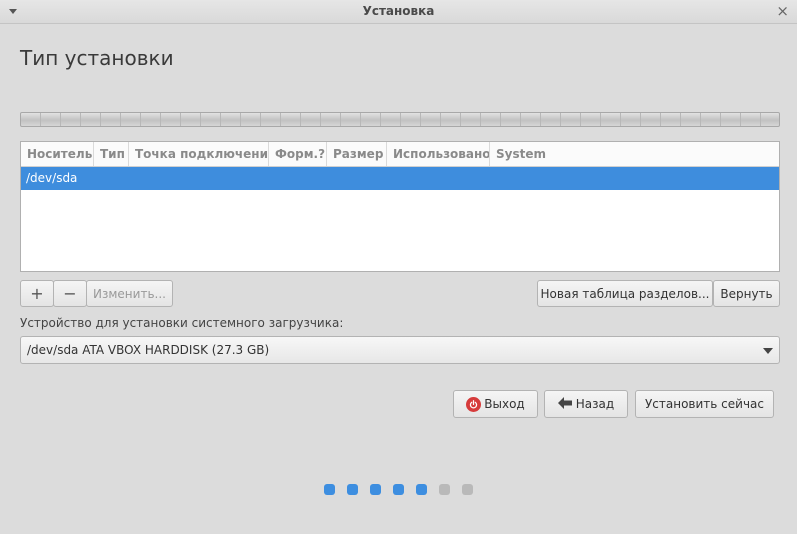 Image resolution: width=797 pixels, height=534 pixels. I want to click on table-cell-device: /dev/sda, so click(52, 178).